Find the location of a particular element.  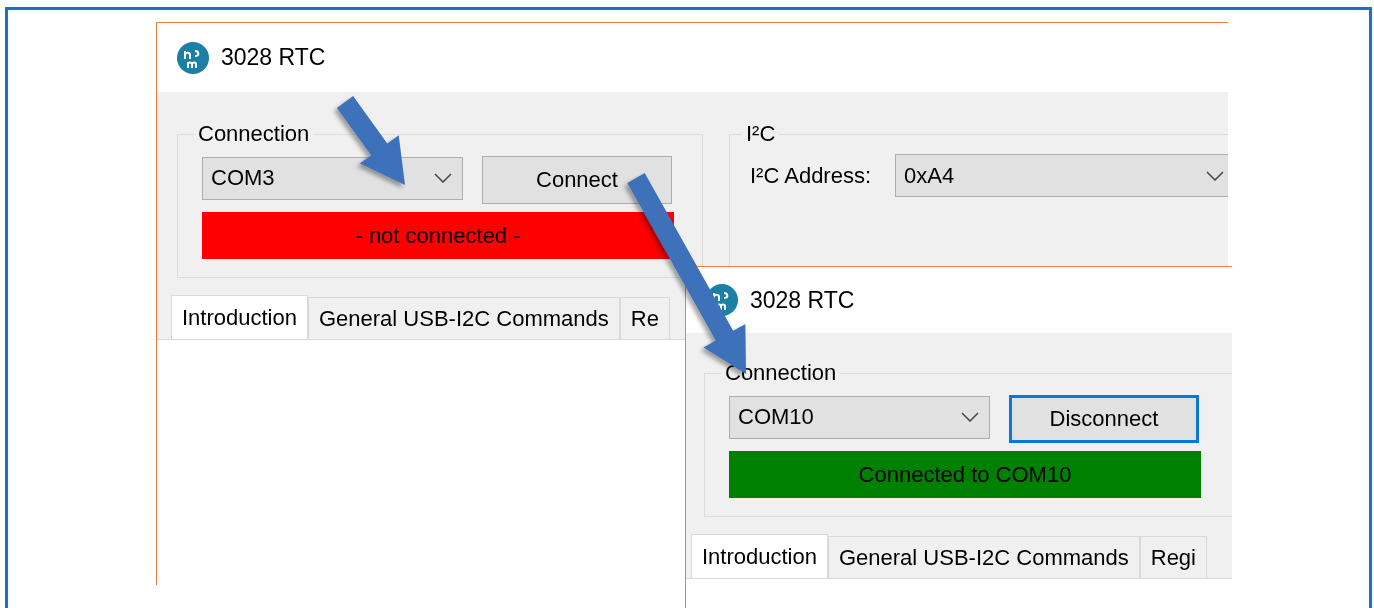

group-label: I²C is located at coordinates (761, 134).